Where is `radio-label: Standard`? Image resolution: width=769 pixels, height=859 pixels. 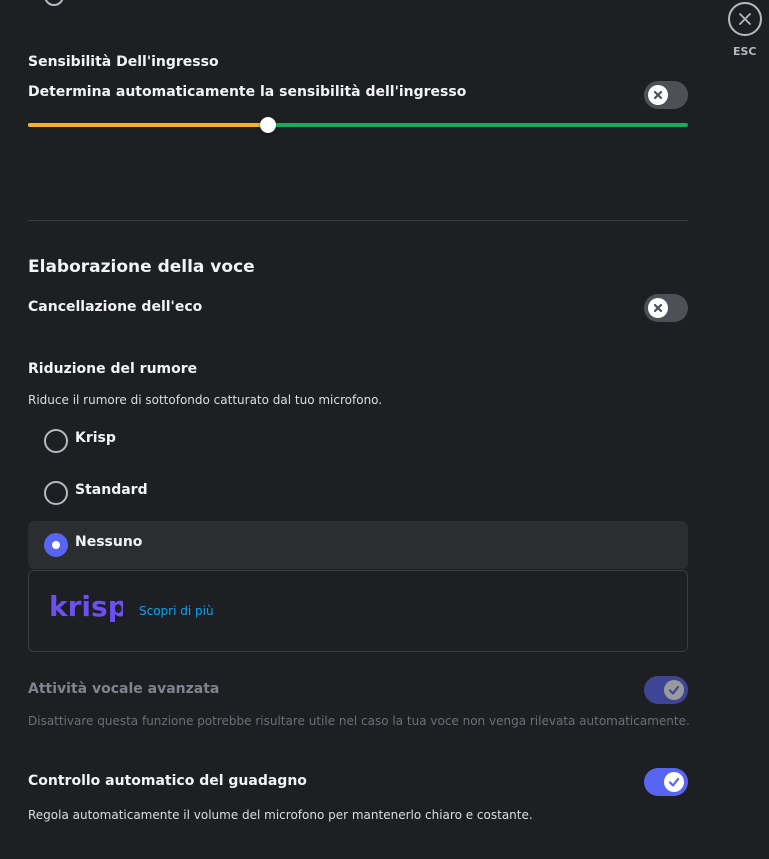
radio-label: Standard is located at coordinates (111, 490).